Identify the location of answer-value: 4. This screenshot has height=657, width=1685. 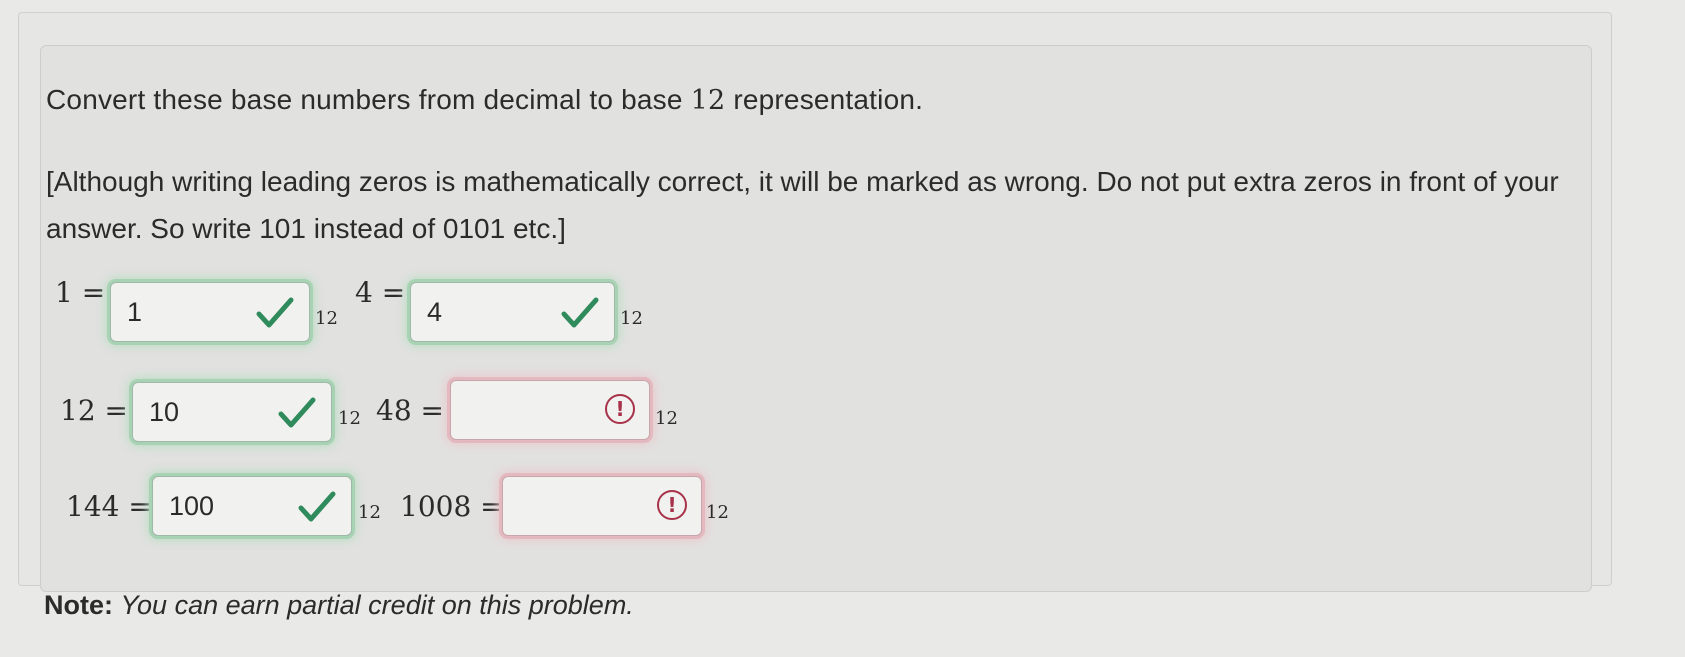
(435, 312).